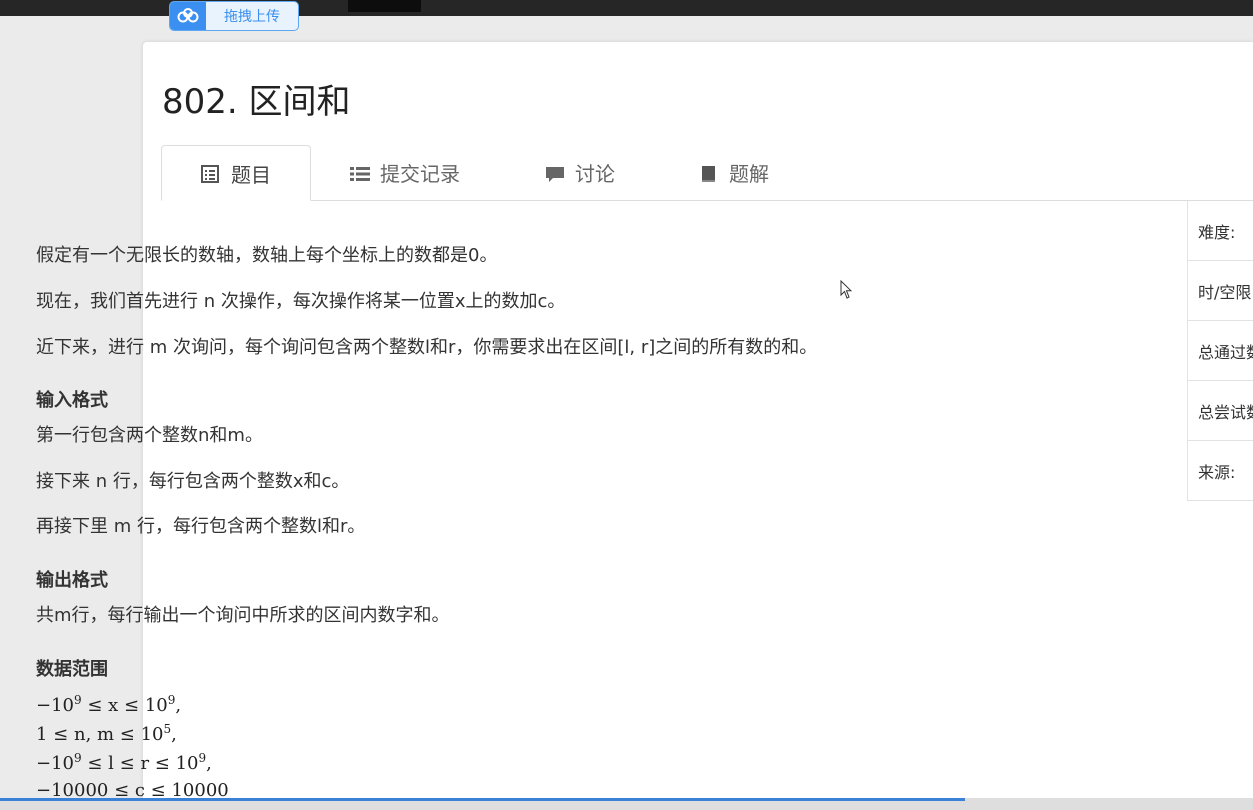 The height and width of the screenshot is (810, 1253). What do you see at coordinates (124, 762) in the screenshot?
I see `constraint-l-r: −109 ≤ l ≤ r ≤ 109,` at bounding box center [124, 762].